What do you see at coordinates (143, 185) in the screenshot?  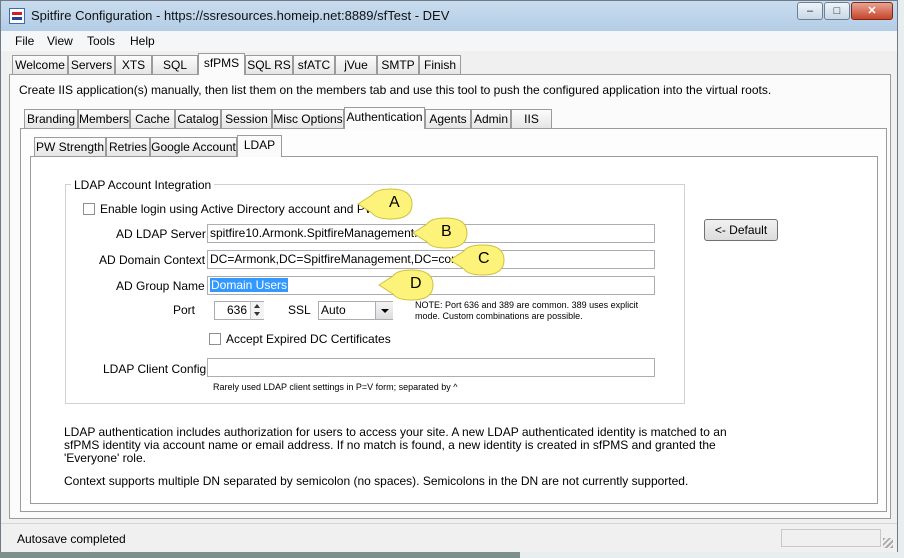 I see `ldap-group-title: LDAP Account Integration` at bounding box center [143, 185].